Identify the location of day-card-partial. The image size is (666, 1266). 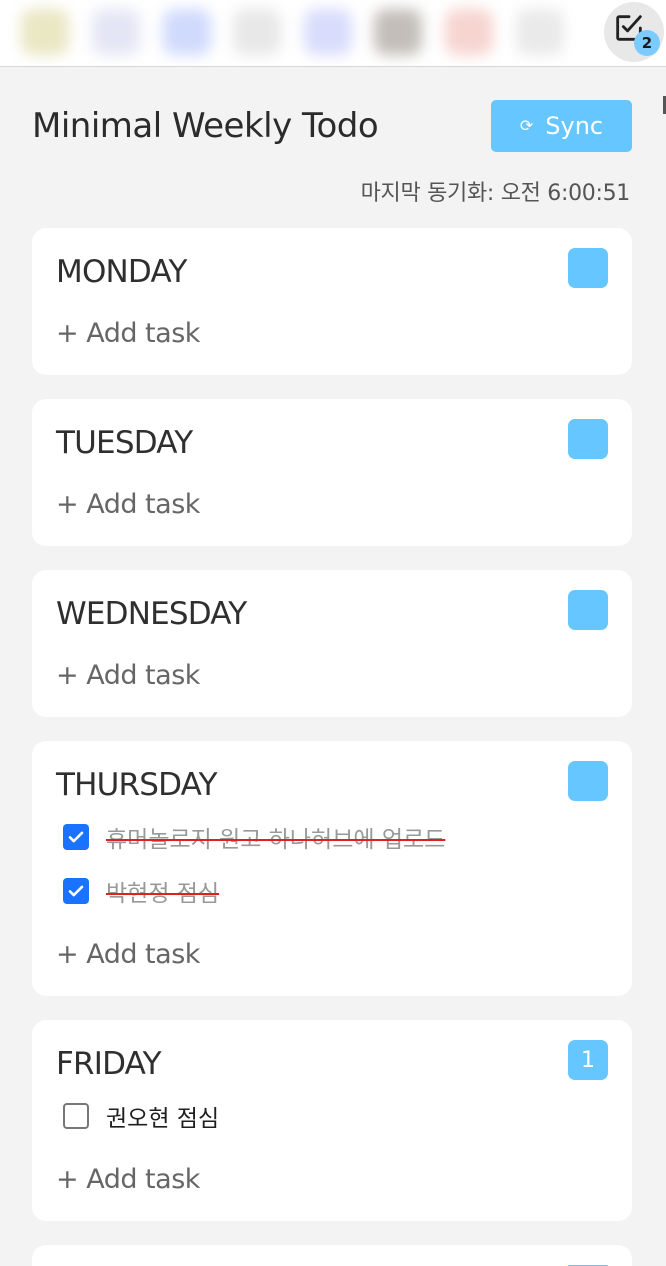
(332, 1255).